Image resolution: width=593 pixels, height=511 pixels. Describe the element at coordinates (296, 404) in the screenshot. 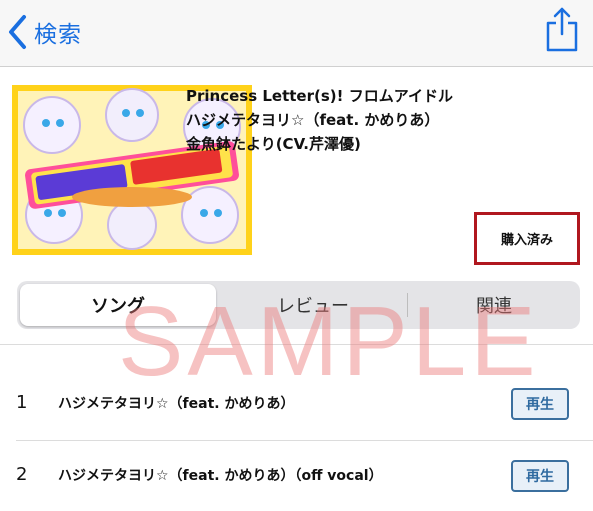

I see `song-row: 1 ハジメテタヨリ☆（feat. かめりあ） 再生` at that location.